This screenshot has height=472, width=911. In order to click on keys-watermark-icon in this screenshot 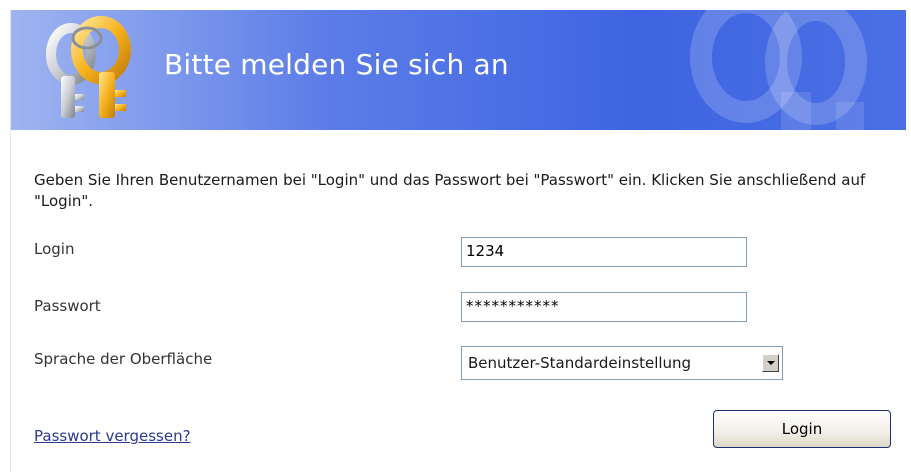, I will do `click(778, 70)`.